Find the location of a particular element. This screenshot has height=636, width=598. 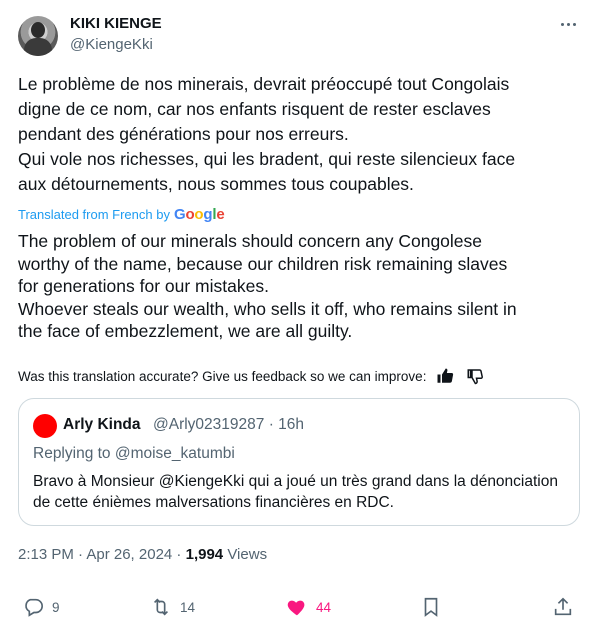

quoted-author-meta: @Arly02319287 · 16h is located at coordinates (229, 424).